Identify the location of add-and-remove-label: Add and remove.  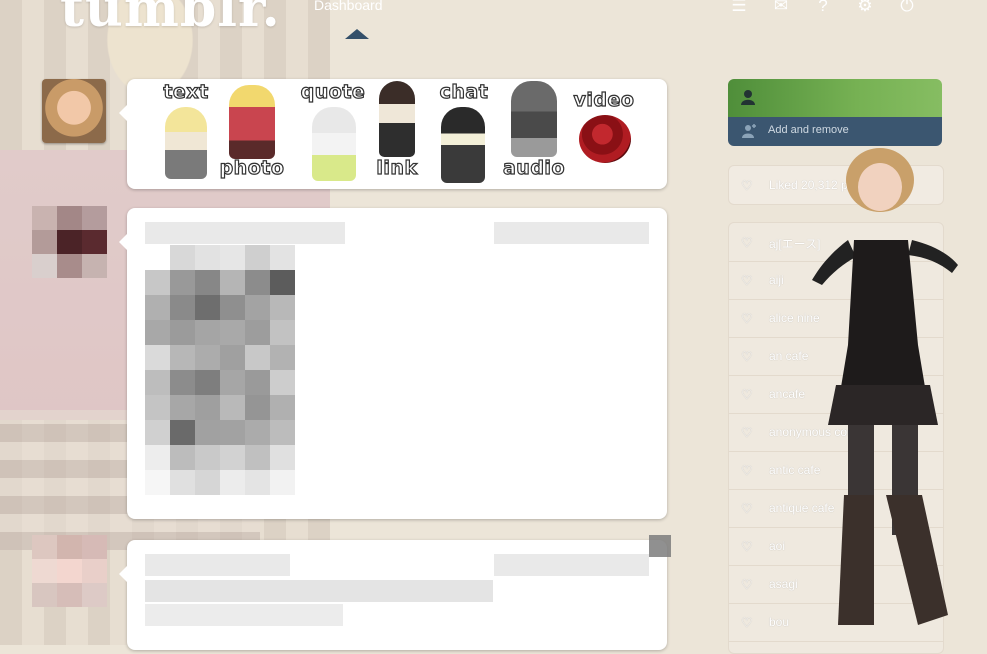
(808, 130).